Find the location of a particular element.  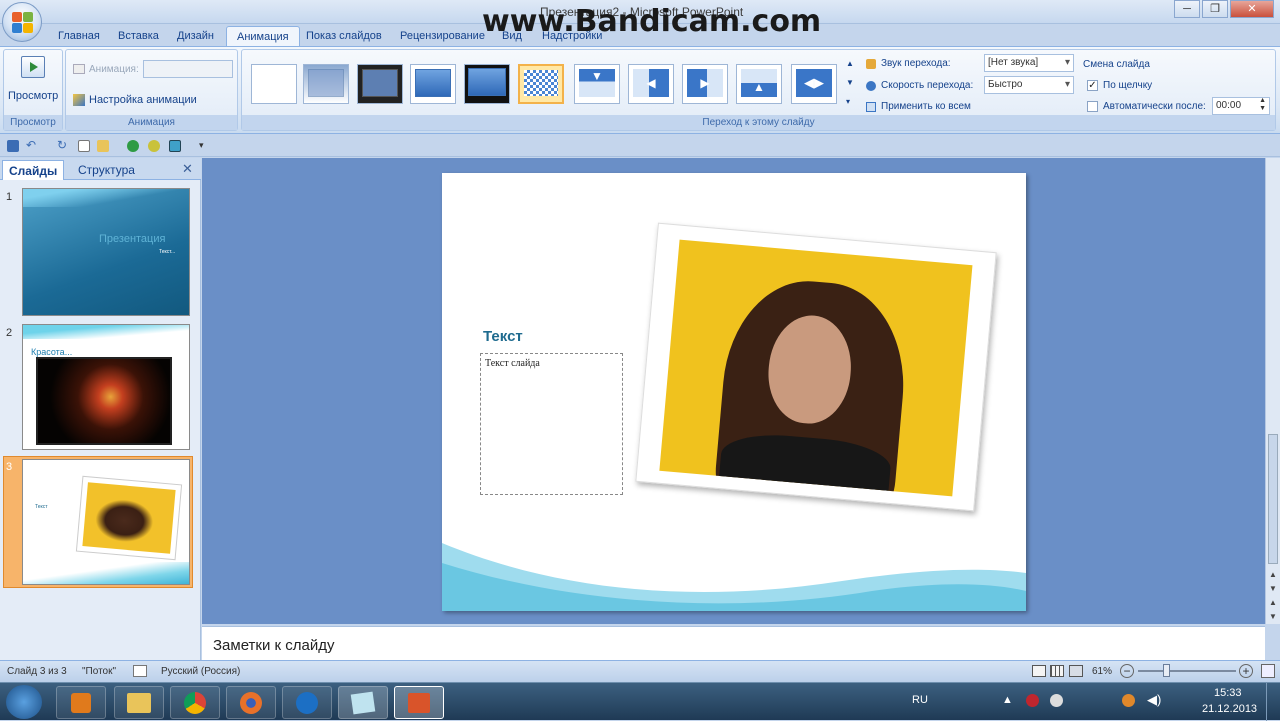

tab-review: Рецензирование is located at coordinates (442, 36).